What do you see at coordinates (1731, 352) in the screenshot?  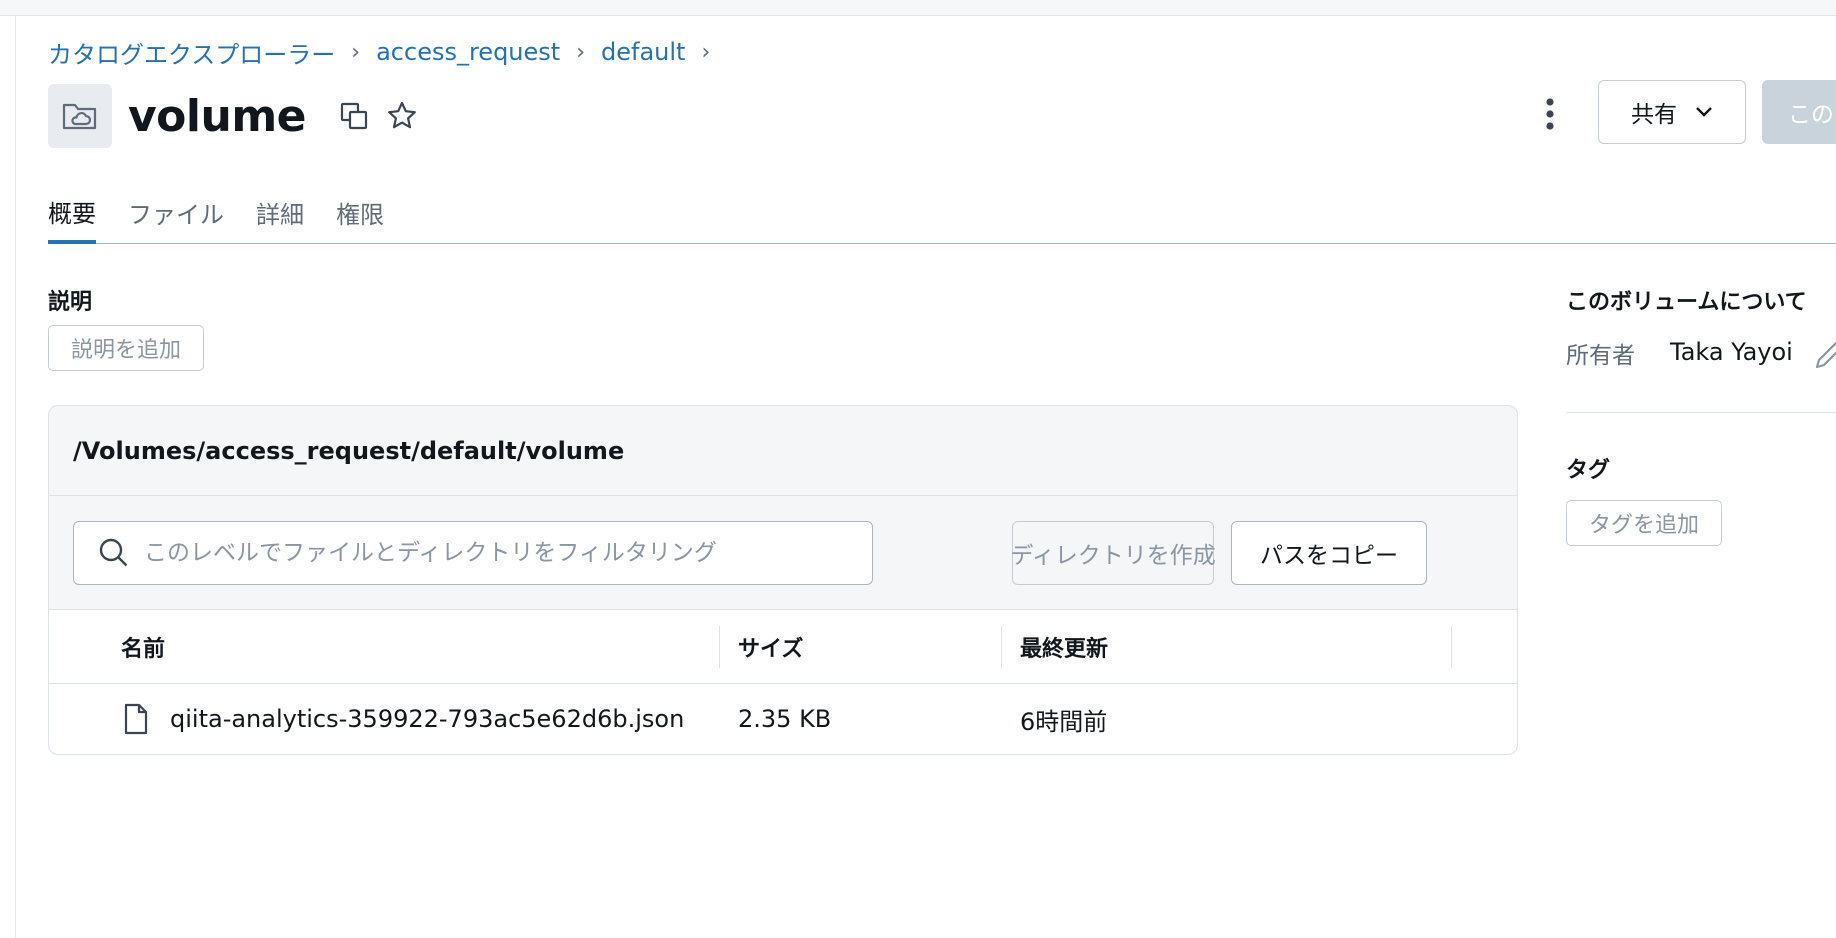 I see `owner-value: Taka Yayoi` at bounding box center [1731, 352].